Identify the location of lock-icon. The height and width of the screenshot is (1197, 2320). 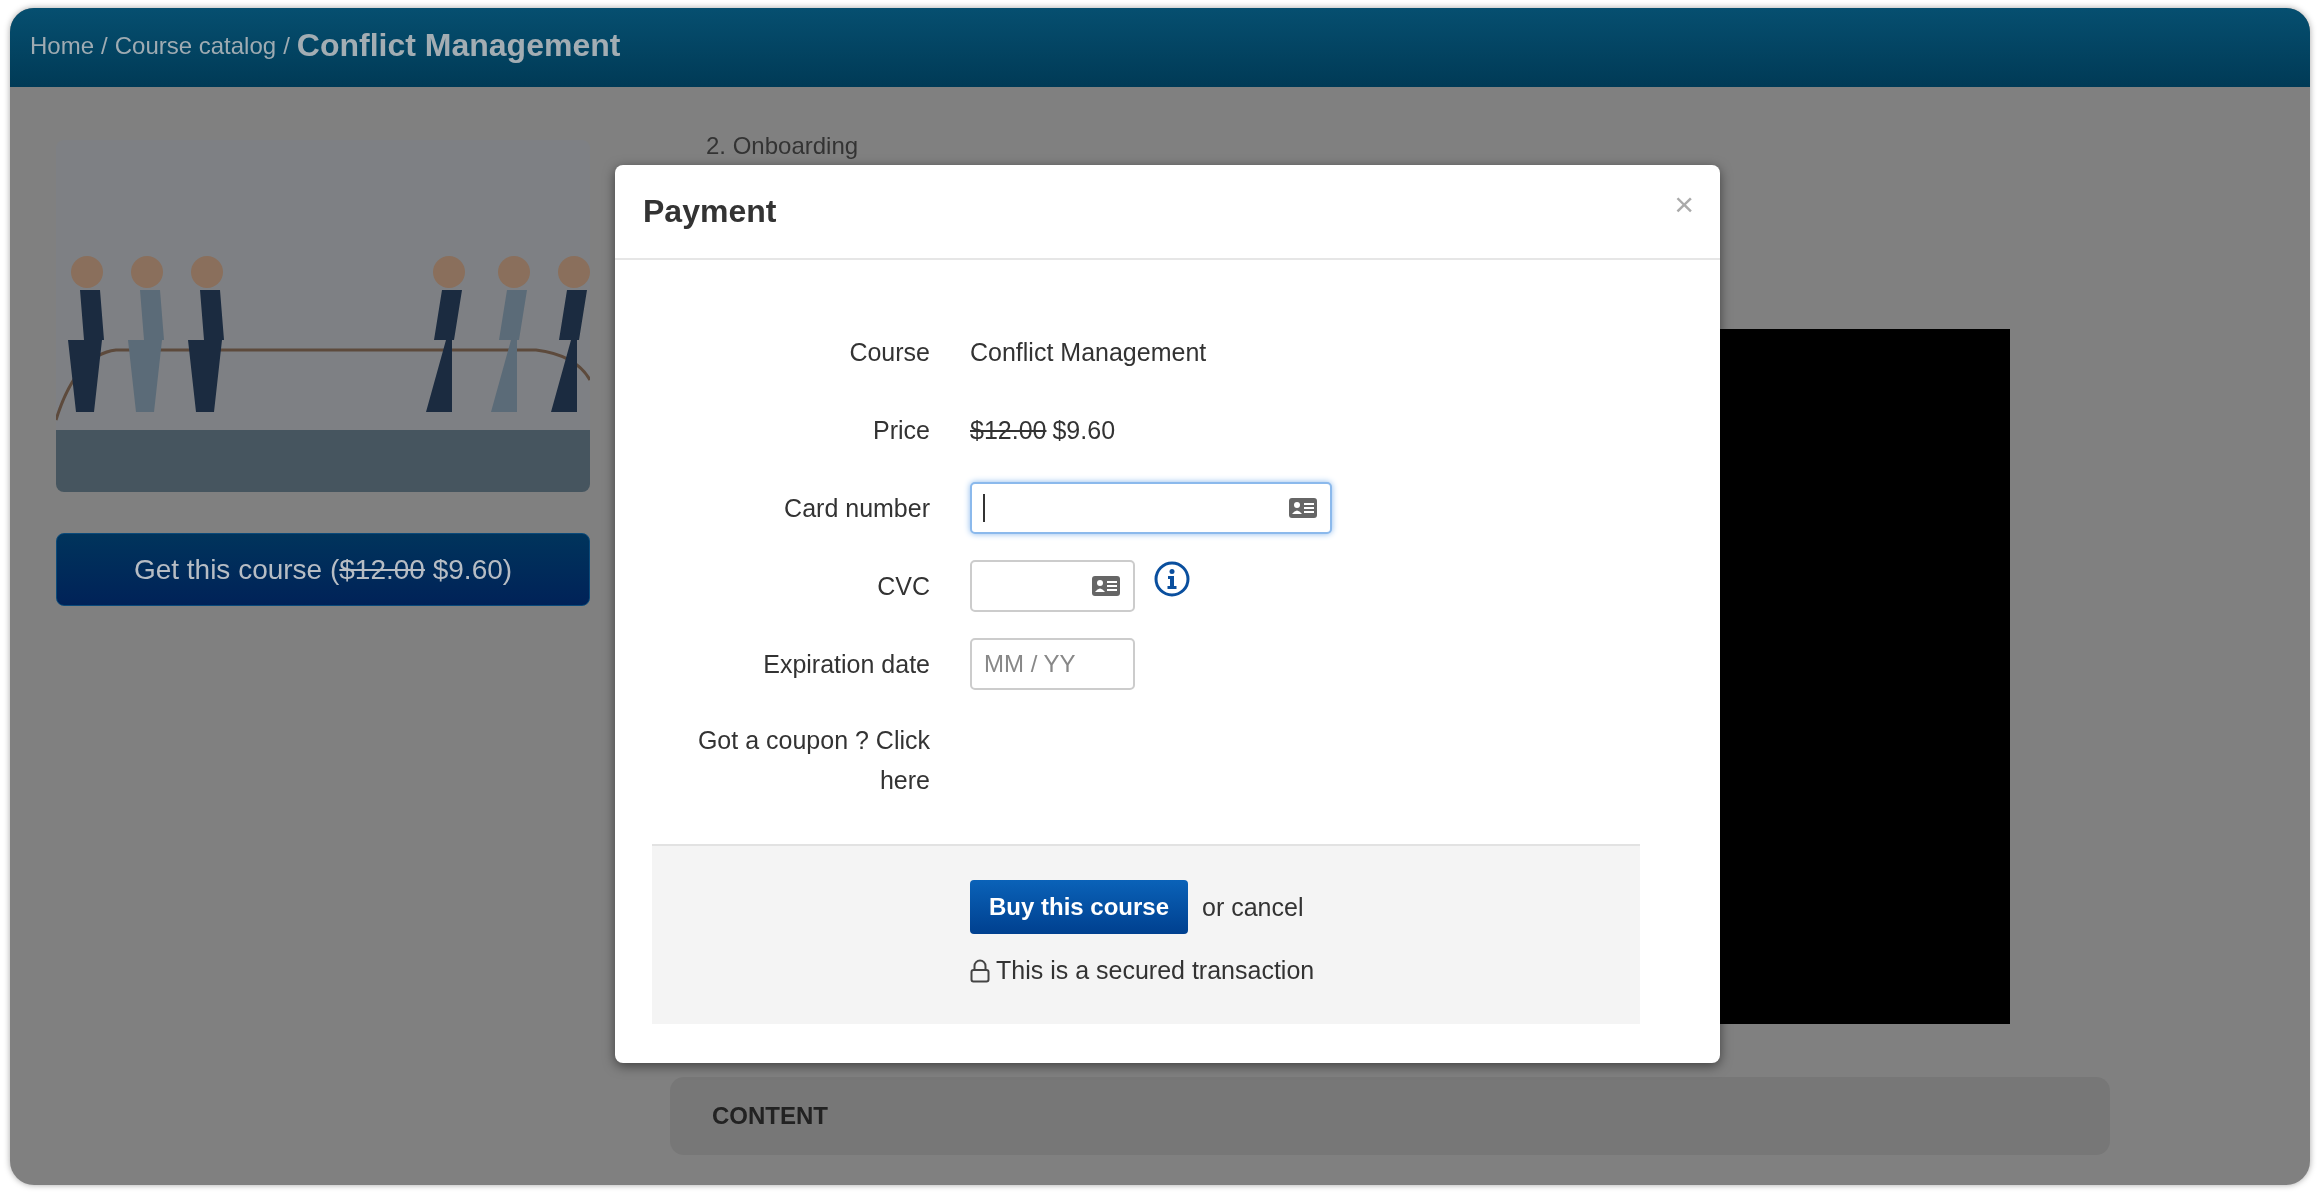
(980, 970).